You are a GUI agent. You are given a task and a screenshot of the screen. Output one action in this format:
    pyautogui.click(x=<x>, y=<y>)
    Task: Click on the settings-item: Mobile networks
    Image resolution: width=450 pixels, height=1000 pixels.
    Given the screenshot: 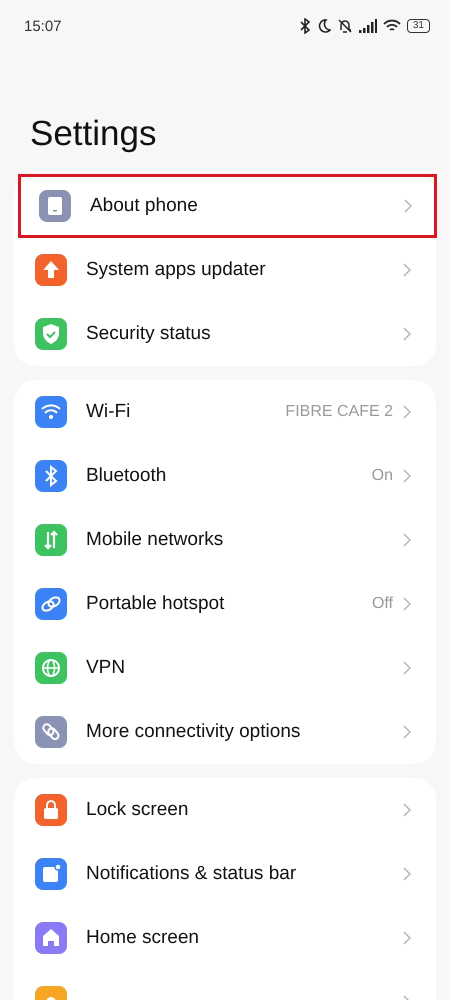 What is the action you would take?
    pyautogui.click(x=225, y=540)
    